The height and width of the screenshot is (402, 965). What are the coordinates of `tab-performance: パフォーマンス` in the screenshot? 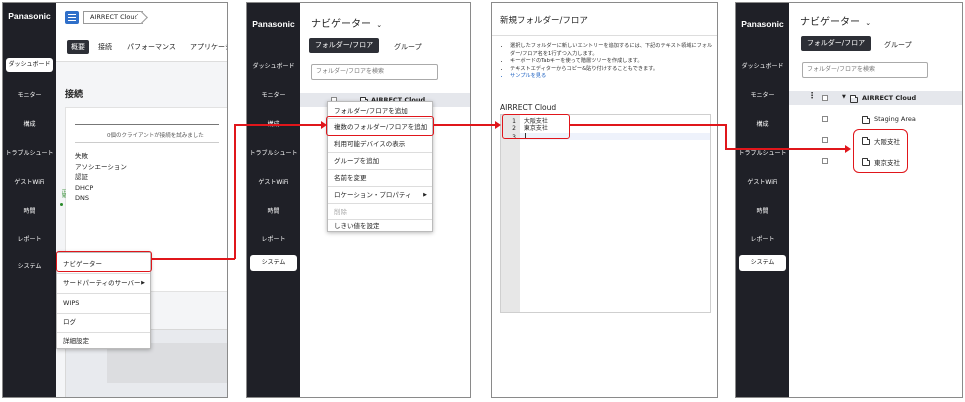 It's located at (151, 47).